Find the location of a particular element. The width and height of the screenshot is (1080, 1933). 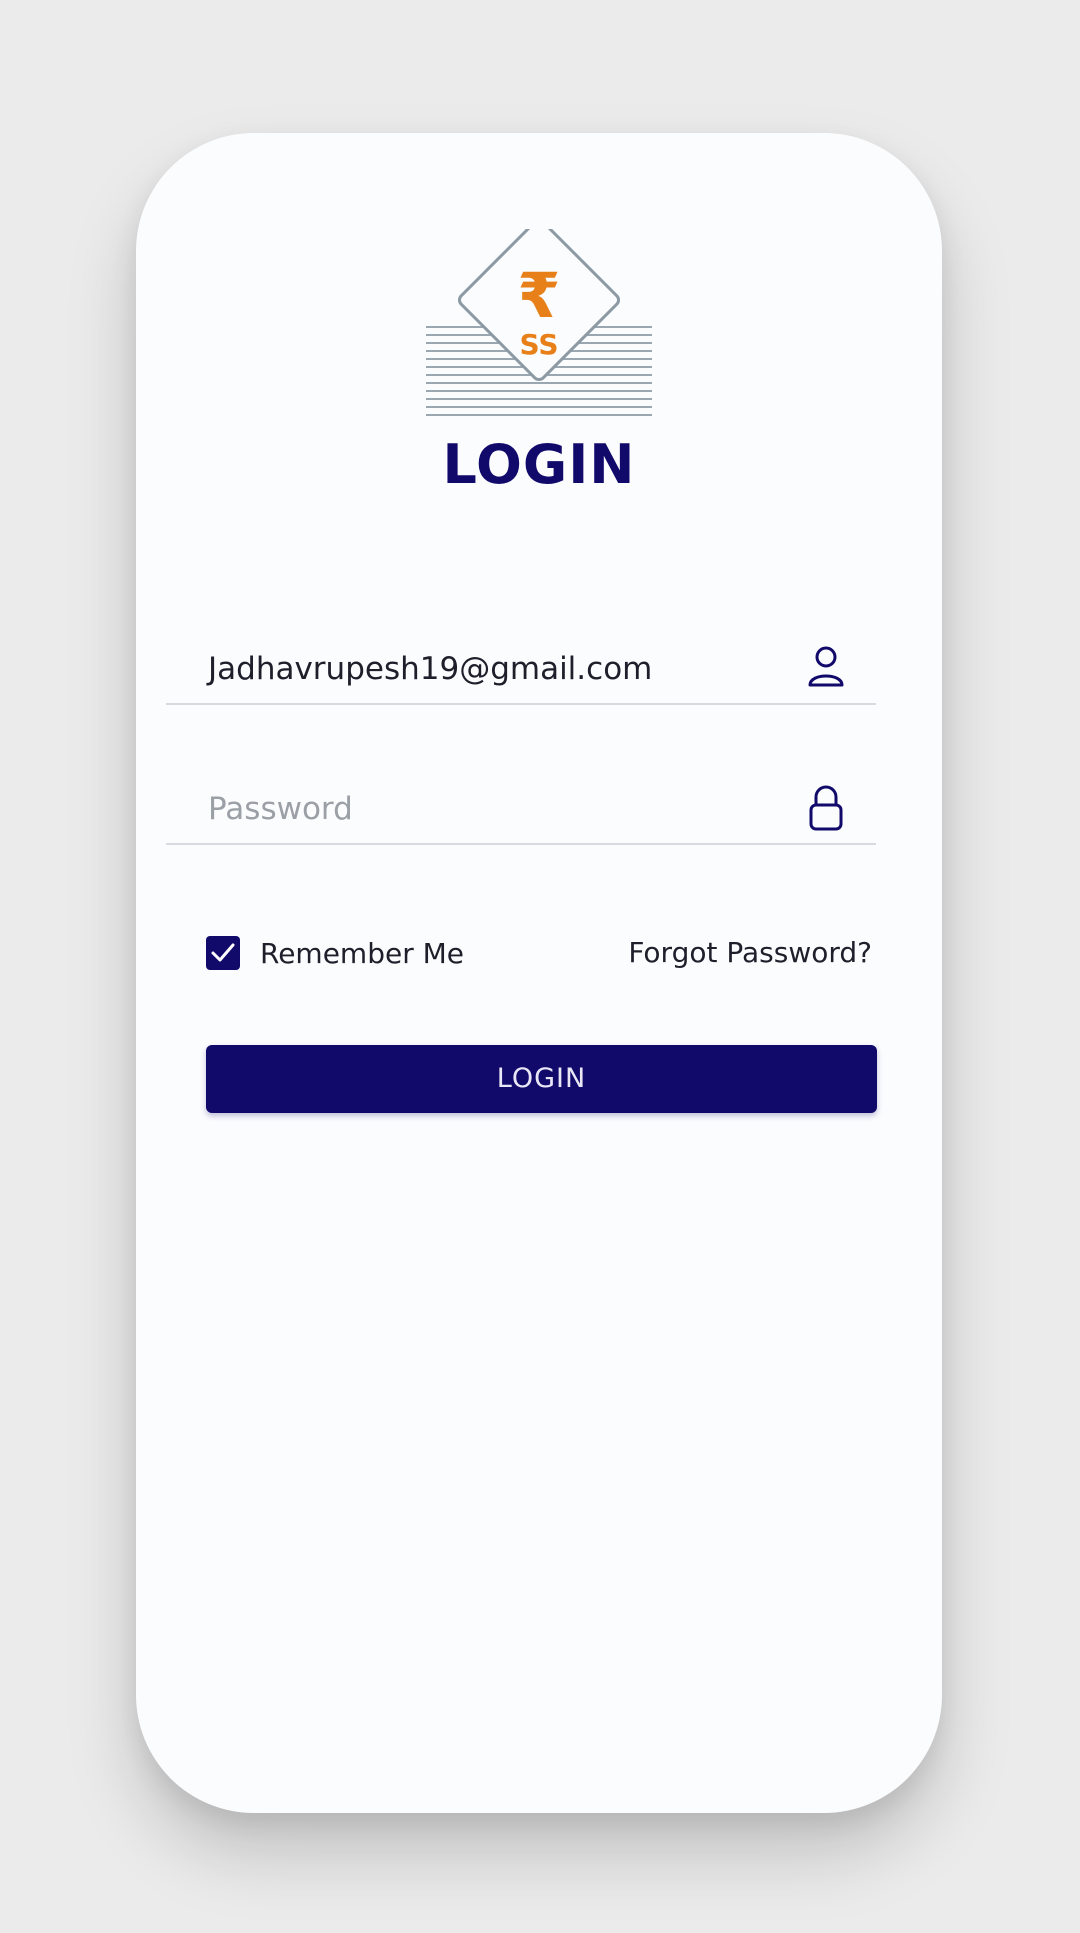

logo-letters: SS is located at coordinates (538, 344).